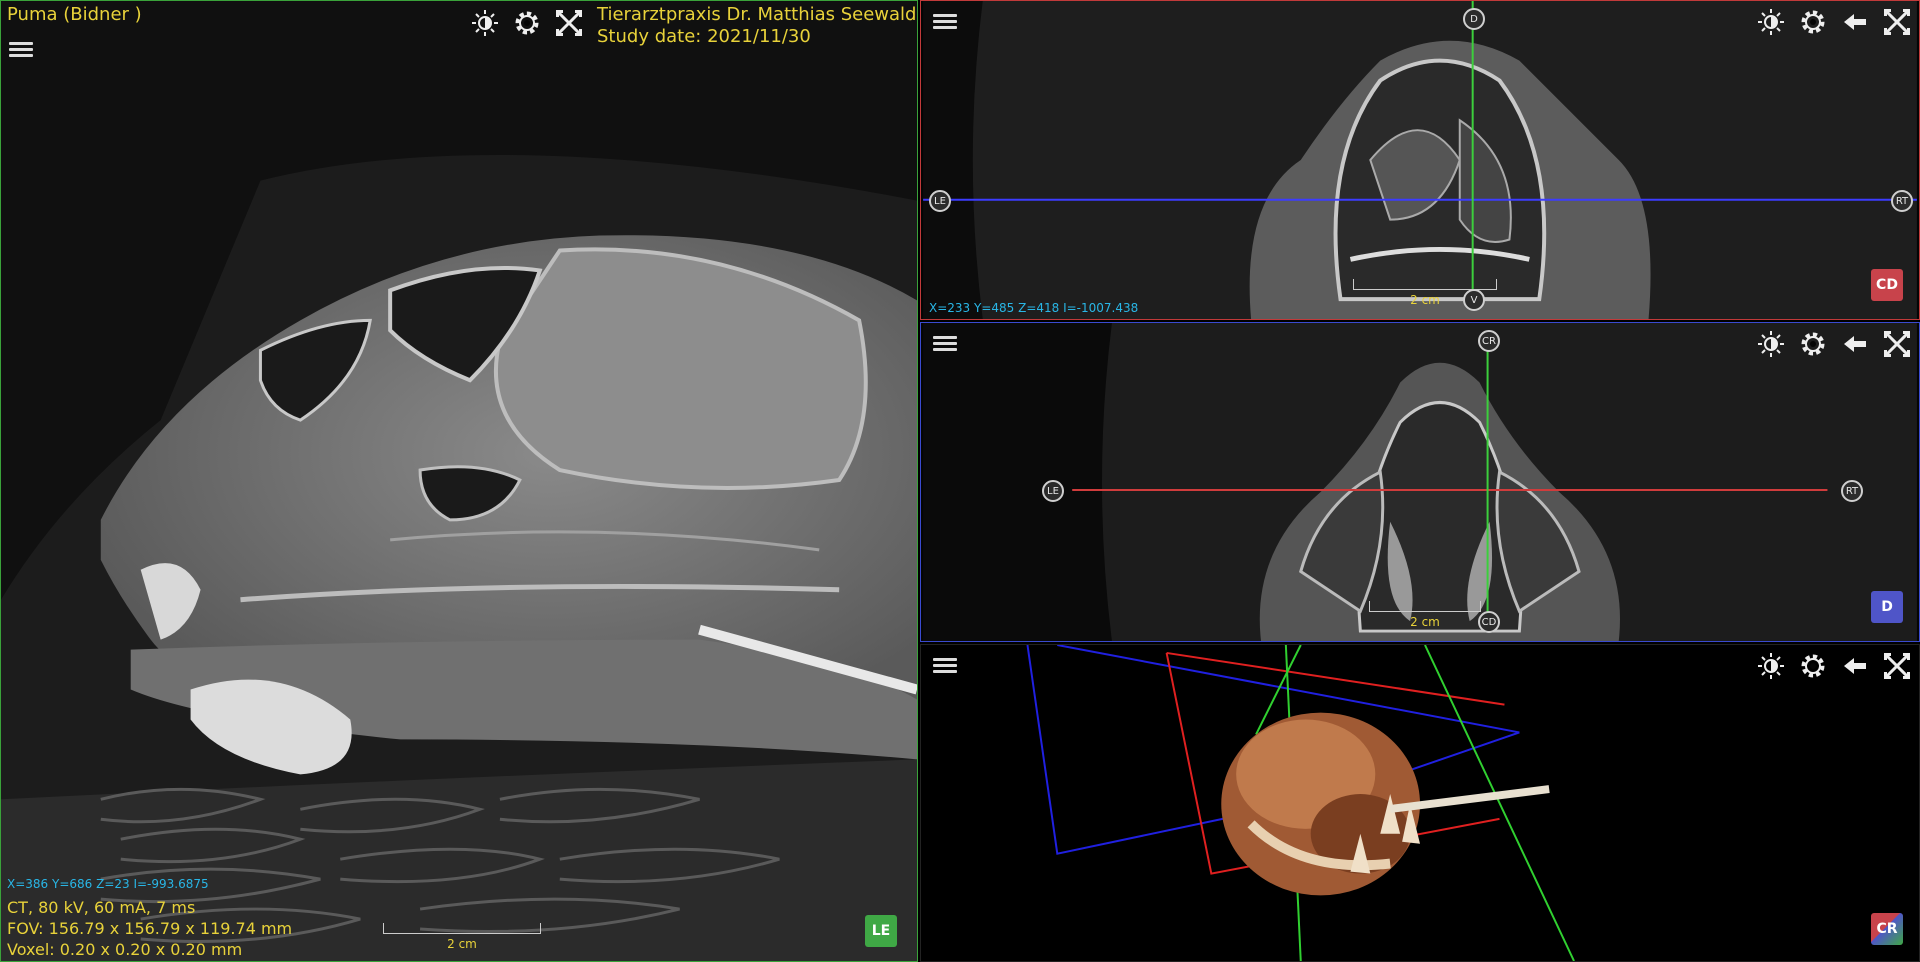 Image resolution: width=1920 pixels, height=962 pixels. I want to click on patient-name: Puma (Bidner ), so click(74, 14).